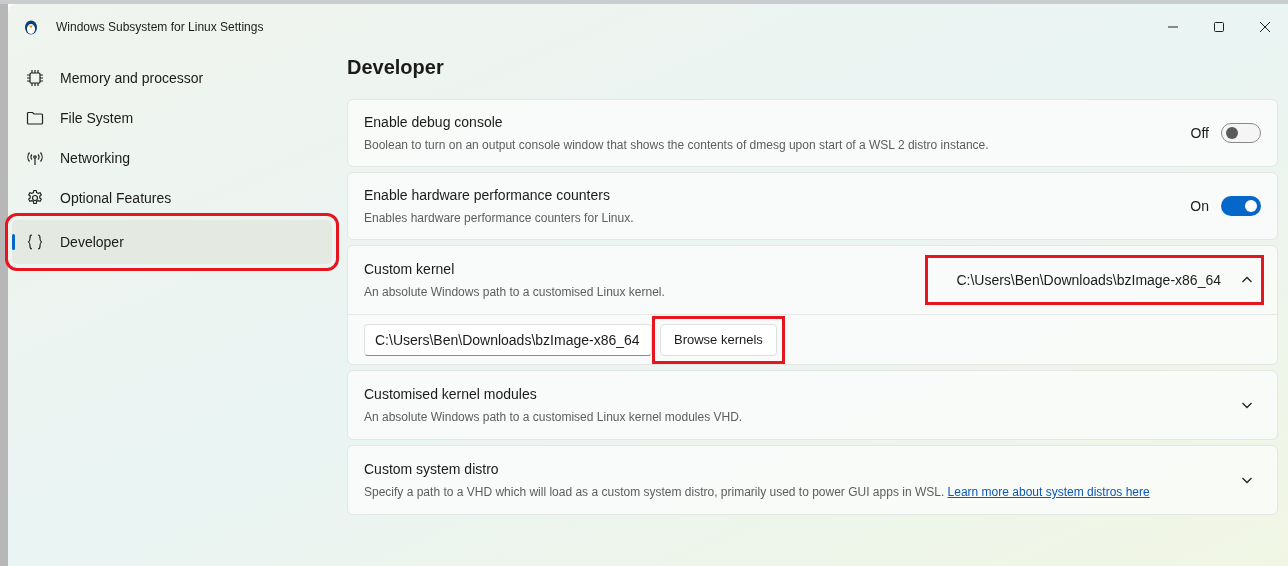  I want to click on toggle-state-label: On, so click(1199, 206).